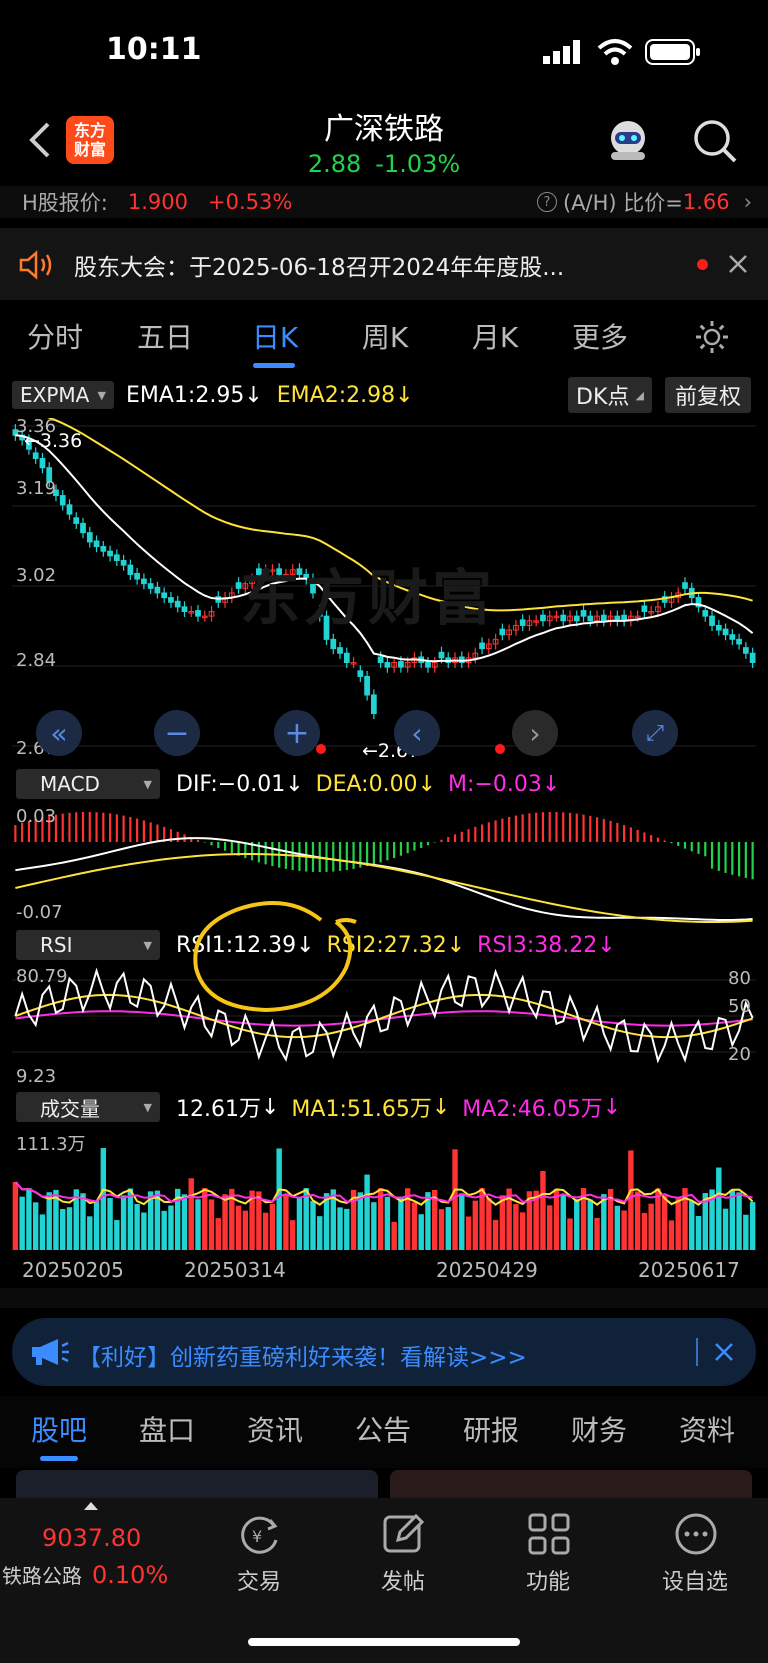 The width and height of the screenshot is (768, 1663). What do you see at coordinates (715, 141) in the screenshot?
I see `search-icon` at bounding box center [715, 141].